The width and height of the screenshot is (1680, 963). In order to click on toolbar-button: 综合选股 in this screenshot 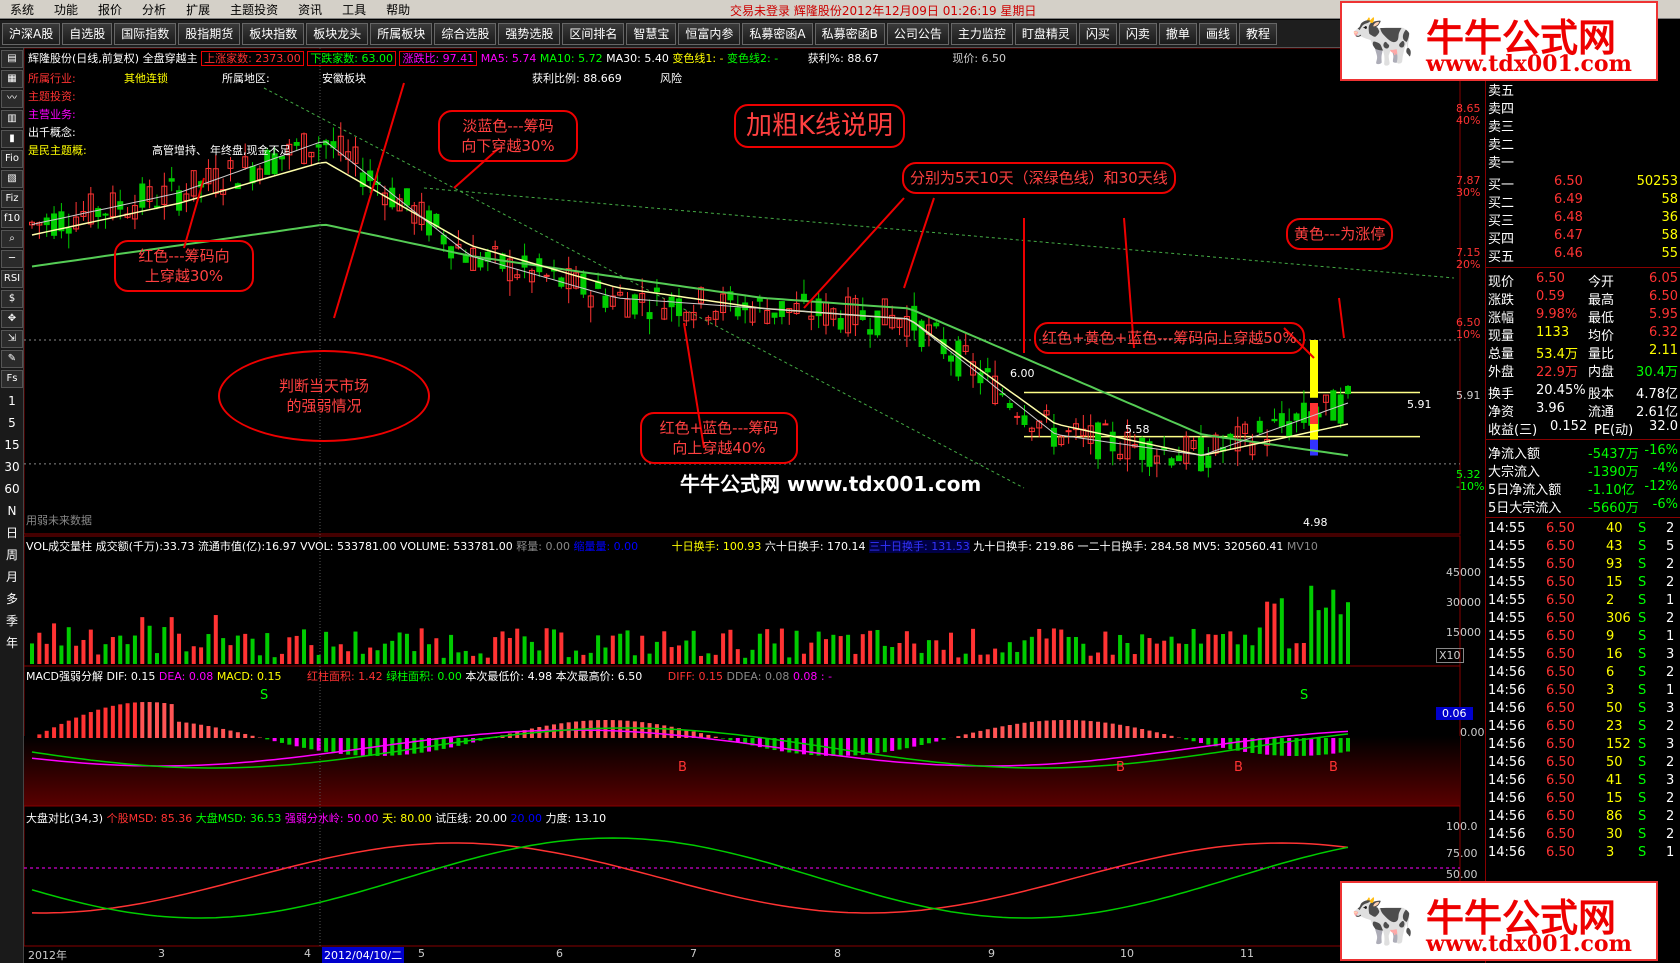, I will do `click(465, 33)`.